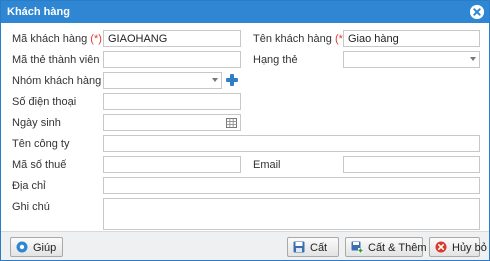 The image size is (490, 261). What do you see at coordinates (172, 38) in the screenshot?
I see `customer-code-input: GIAOHANG` at bounding box center [172, 38].